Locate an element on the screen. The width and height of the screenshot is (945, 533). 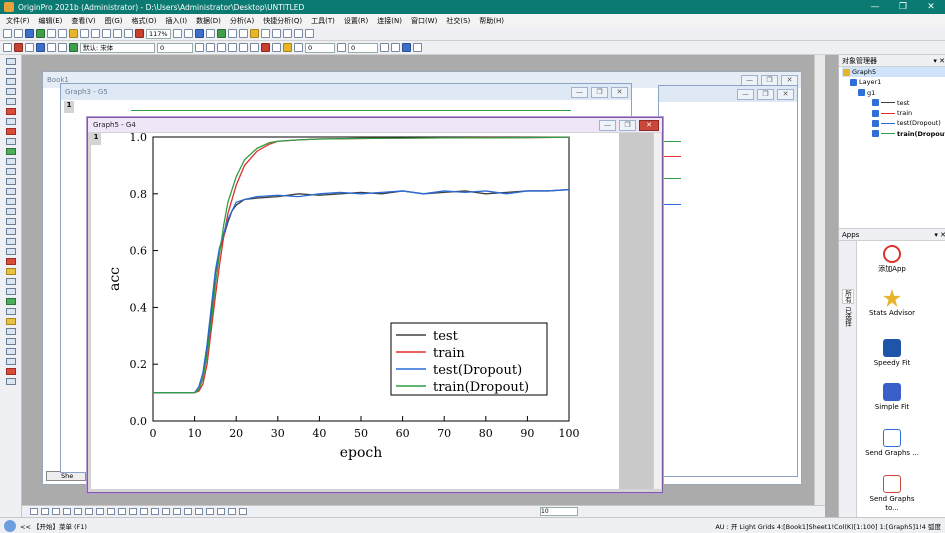
font-size-select: 0 is located at coordinates (175, 47).